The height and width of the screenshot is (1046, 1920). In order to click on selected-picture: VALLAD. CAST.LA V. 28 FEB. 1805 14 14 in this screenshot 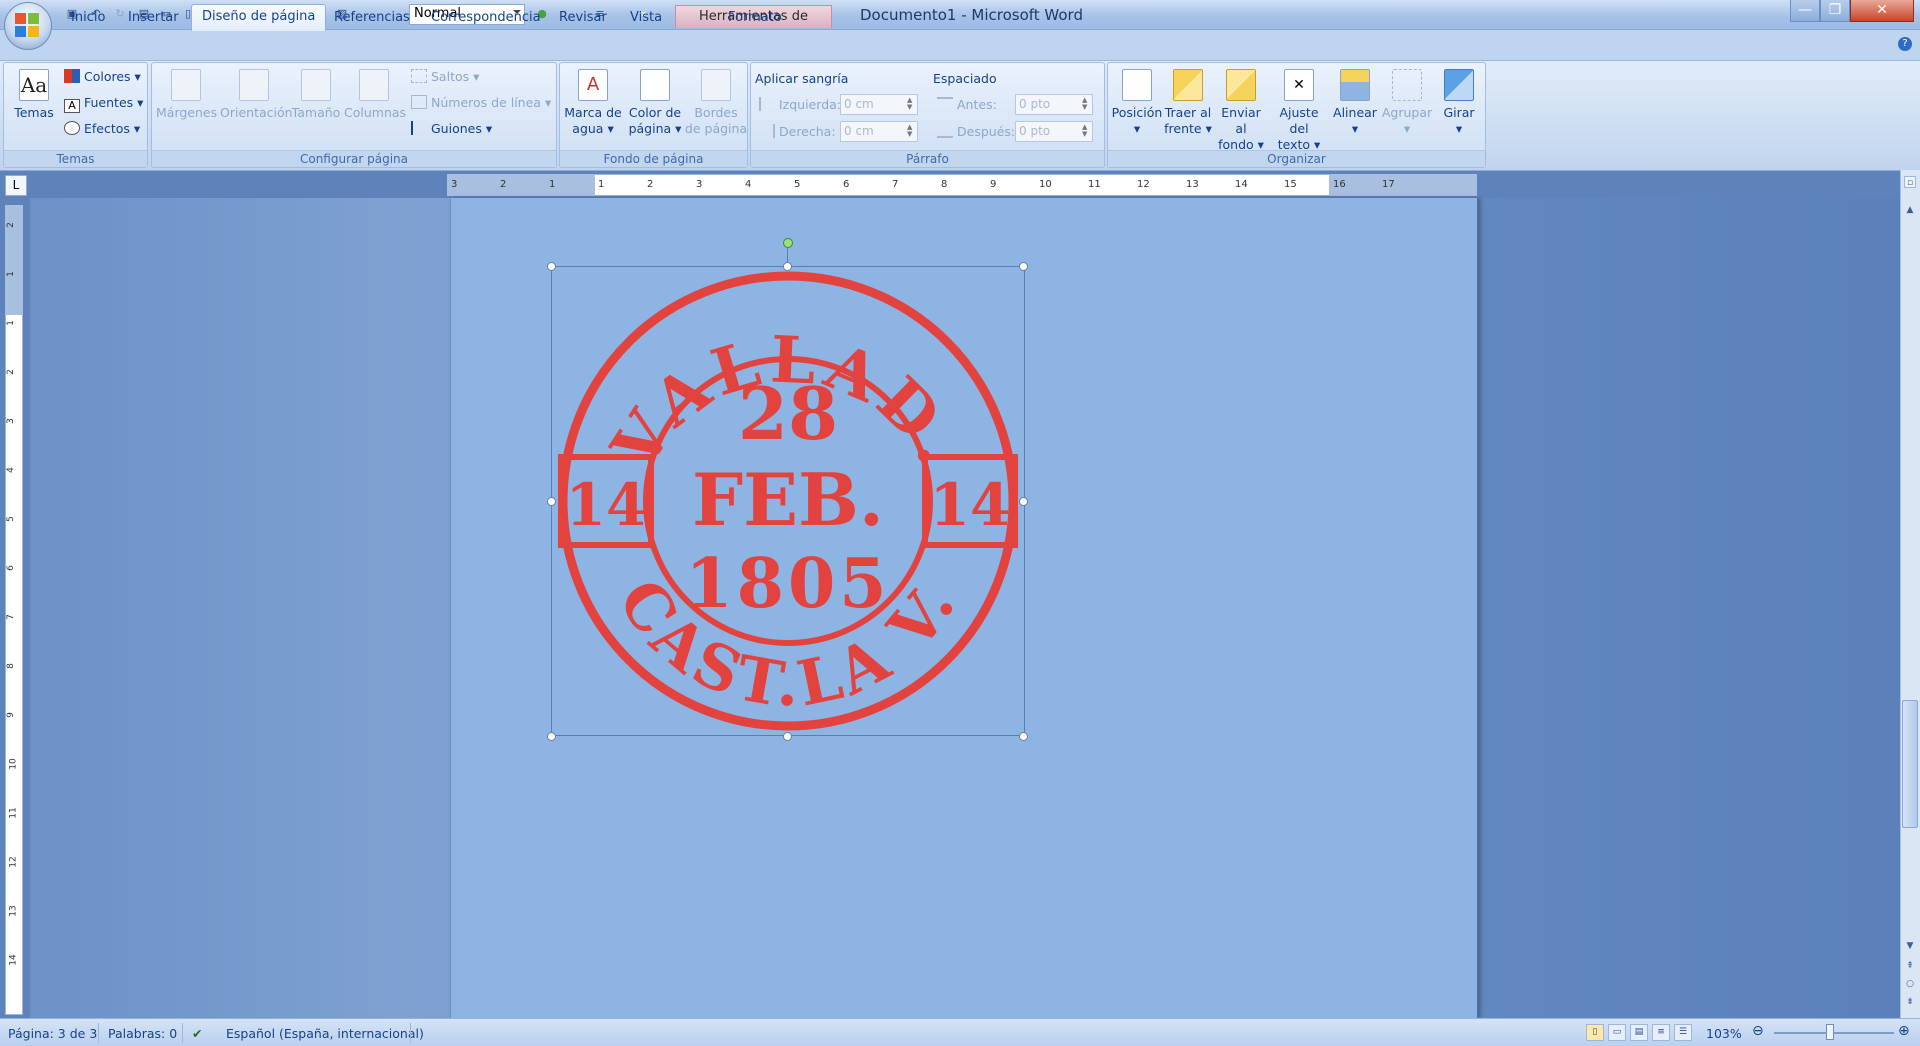, I will do `click(788, 501)`.